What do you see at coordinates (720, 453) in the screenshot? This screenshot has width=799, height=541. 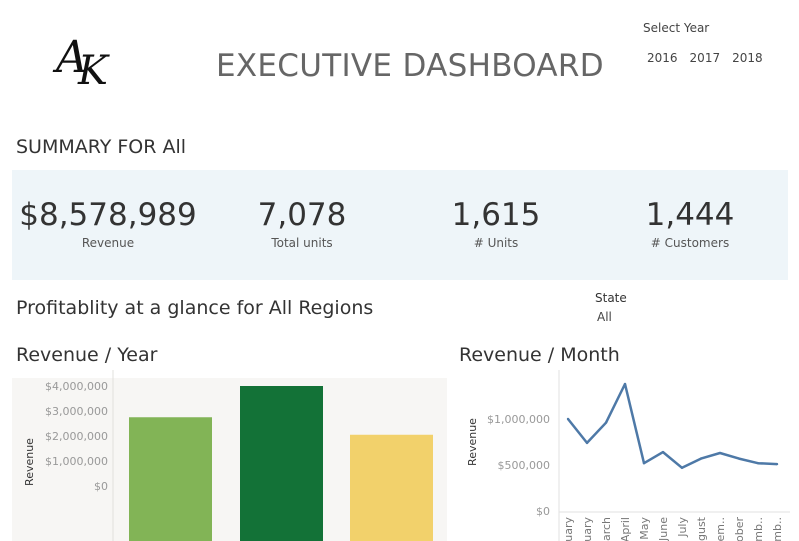 I see `line-point-September` at bounding box center [720, 453].